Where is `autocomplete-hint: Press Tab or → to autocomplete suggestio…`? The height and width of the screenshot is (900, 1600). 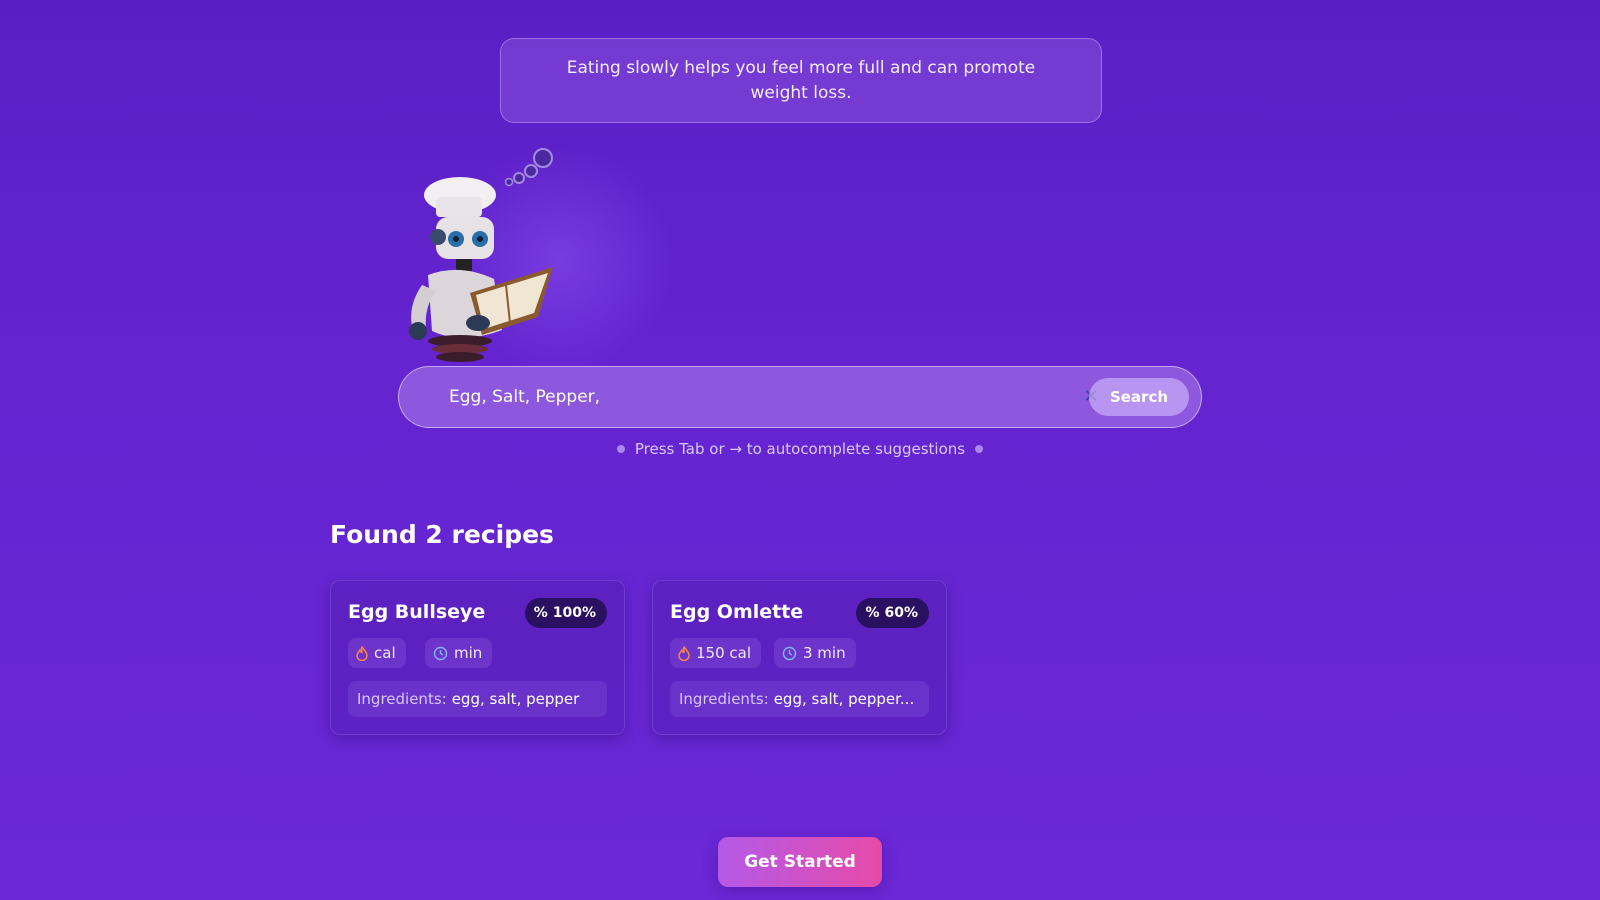
autocomplete-hint: Press Tab or → to autocomplete suggestio… is located at coordinates (800, 449).